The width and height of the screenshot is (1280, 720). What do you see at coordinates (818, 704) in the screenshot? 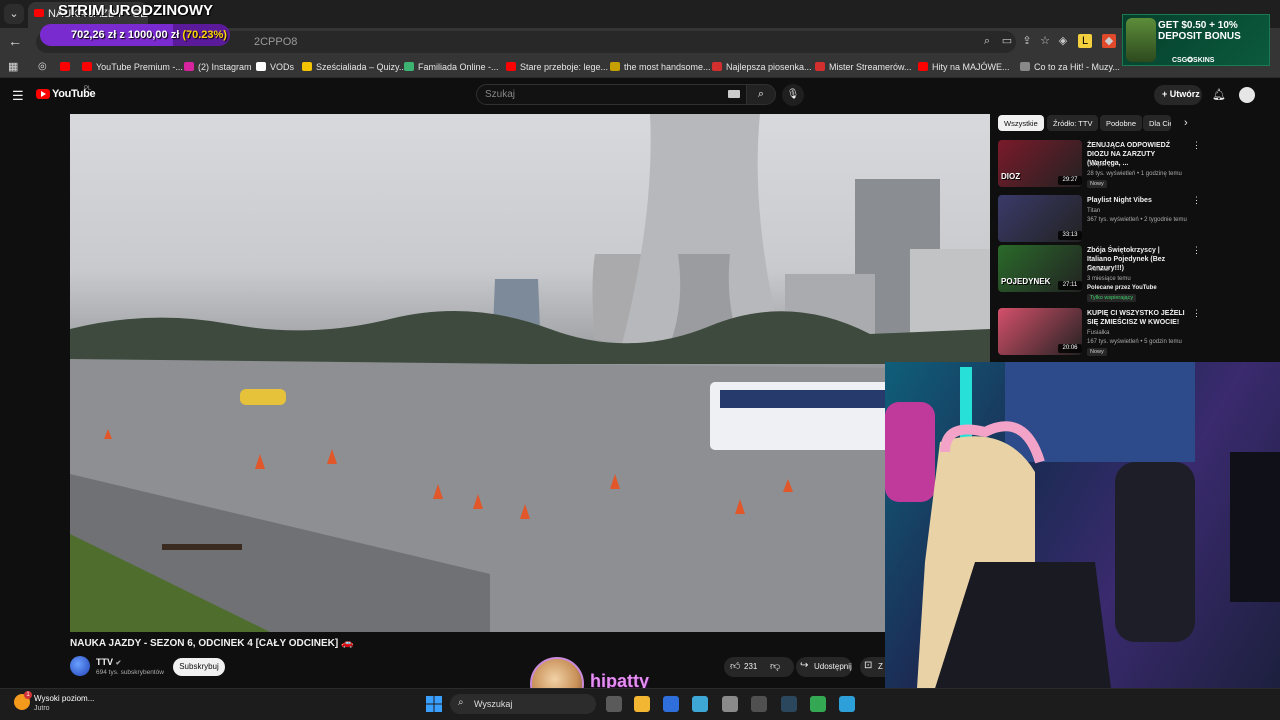
I see `chrome-icon` at bounding box center [818, 704].